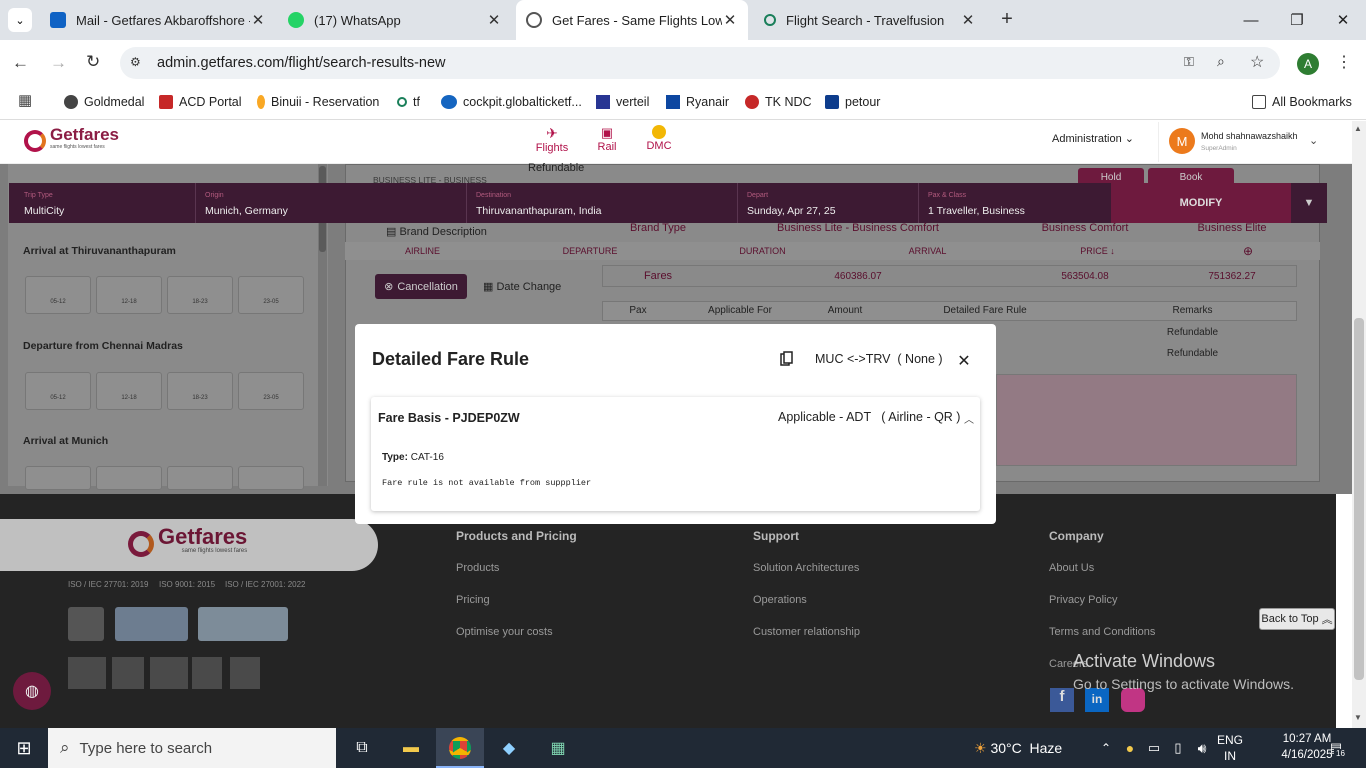 The image size is (1366, 768). I want to click on apps-grid-icon: ▦, so click(25, 100).